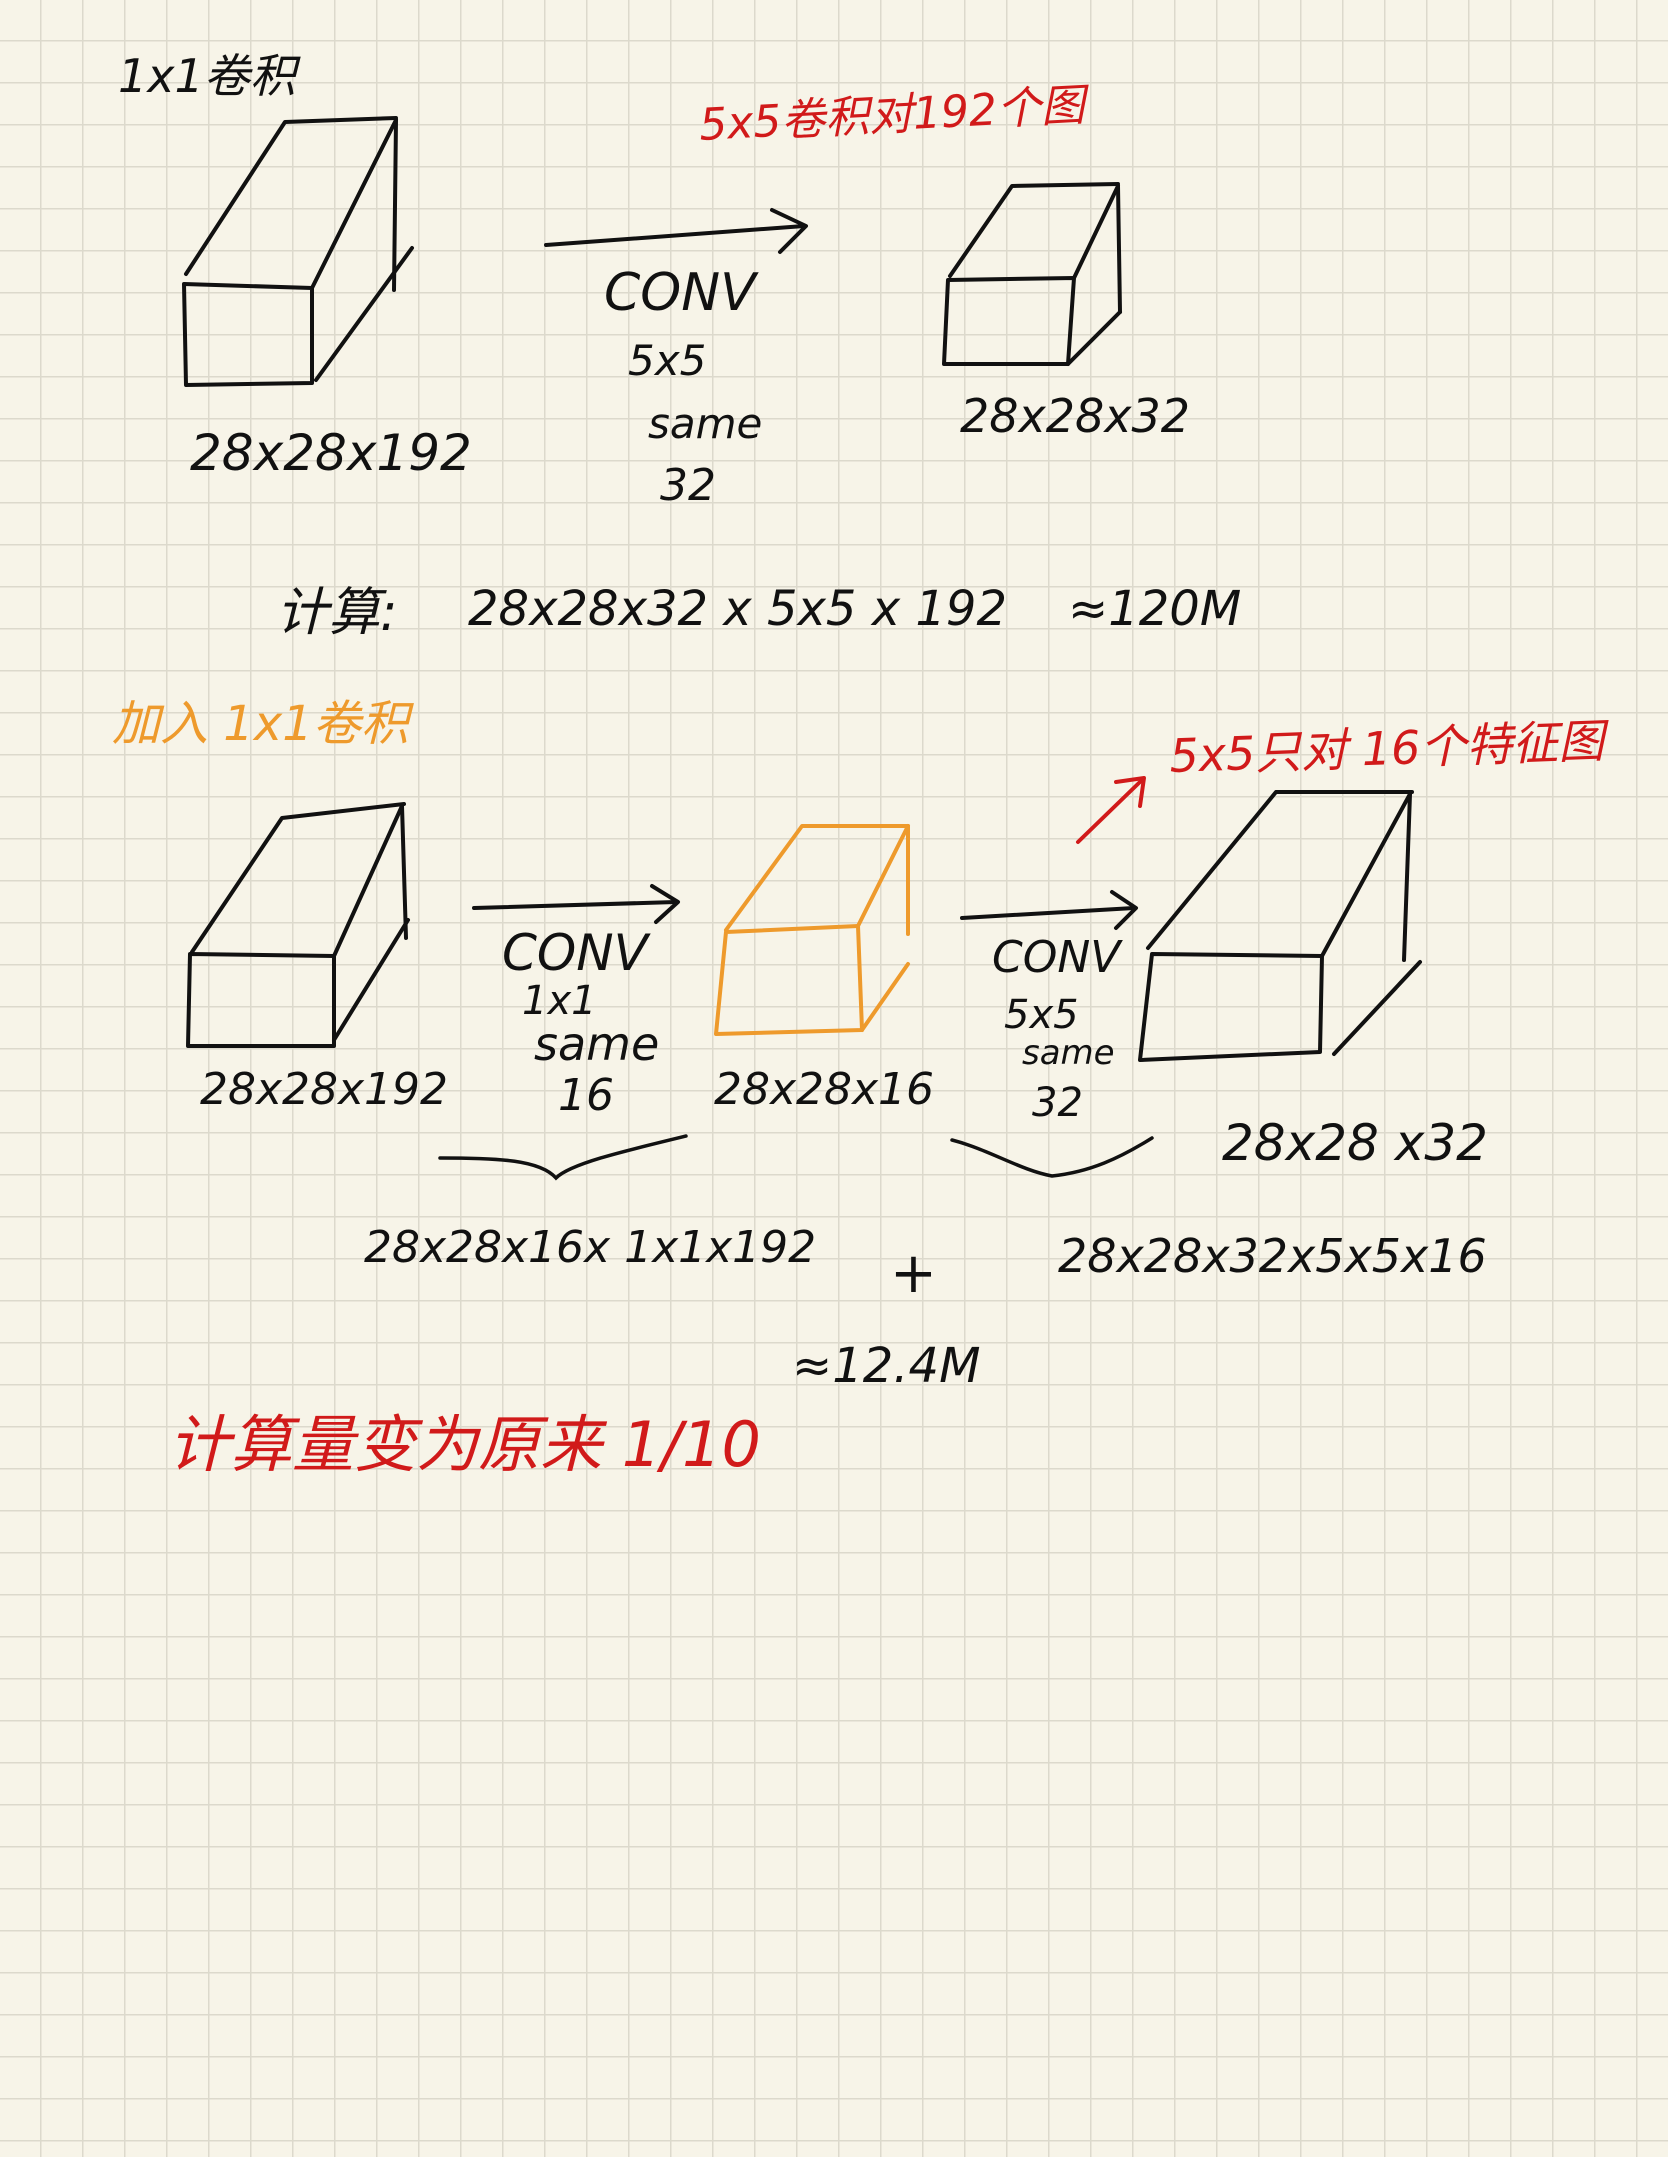 This screenshot has width=1668, height=2157. I want to click on conv-padding-label: same, so click(705, 423).